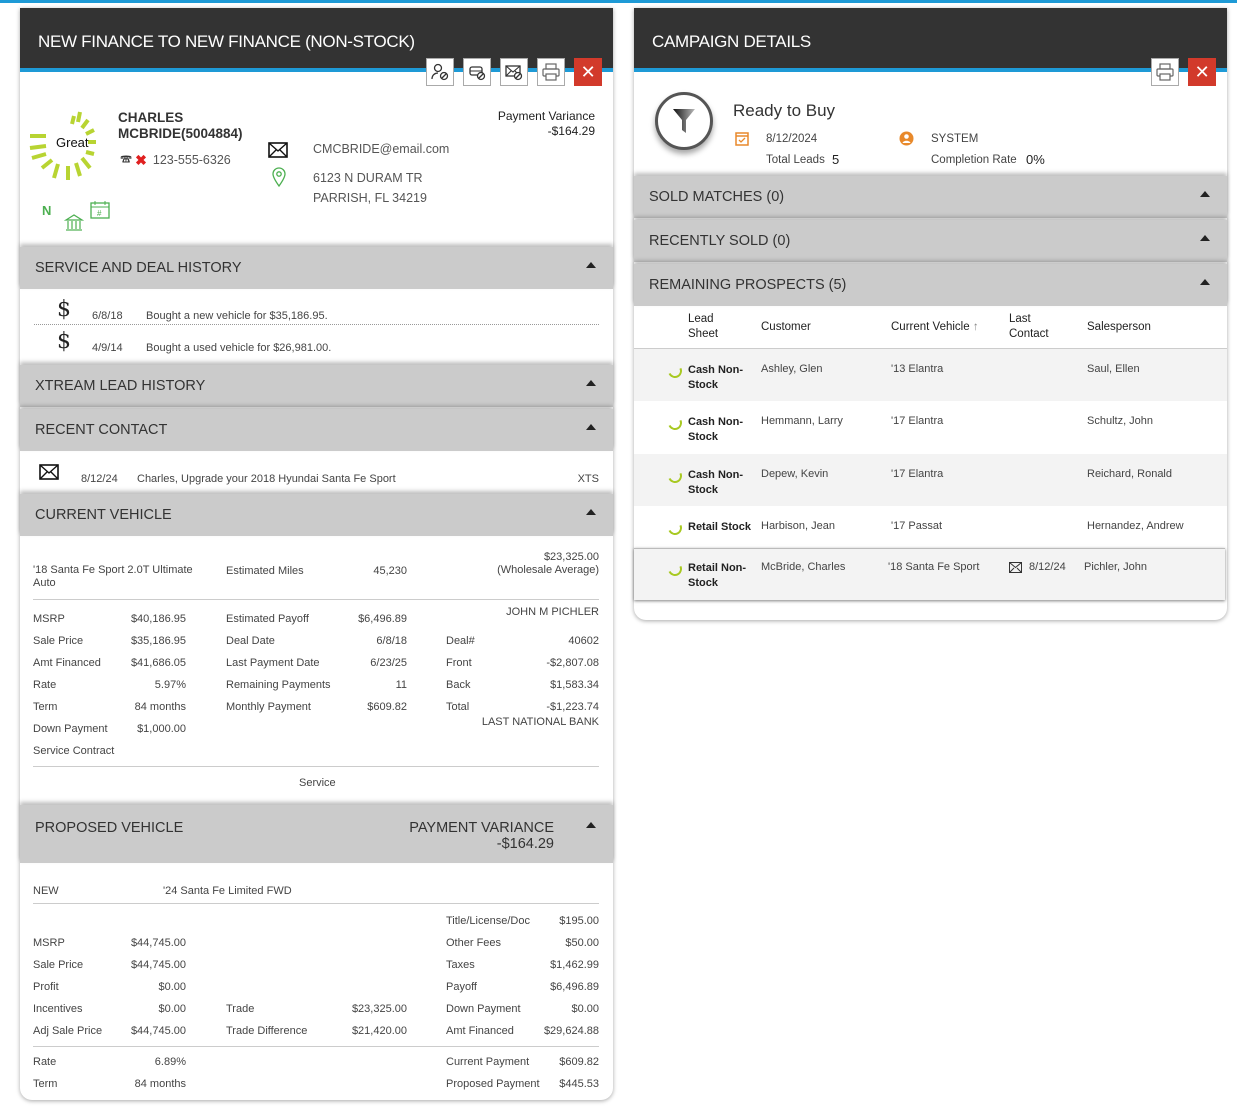 The width and height of the screenshot is (1237, 1109). What do you see at coordinates (1115, 567) in the screenshot?
I see `salesperson-cell: Pichler, John` at bounding box center [1115, 567].